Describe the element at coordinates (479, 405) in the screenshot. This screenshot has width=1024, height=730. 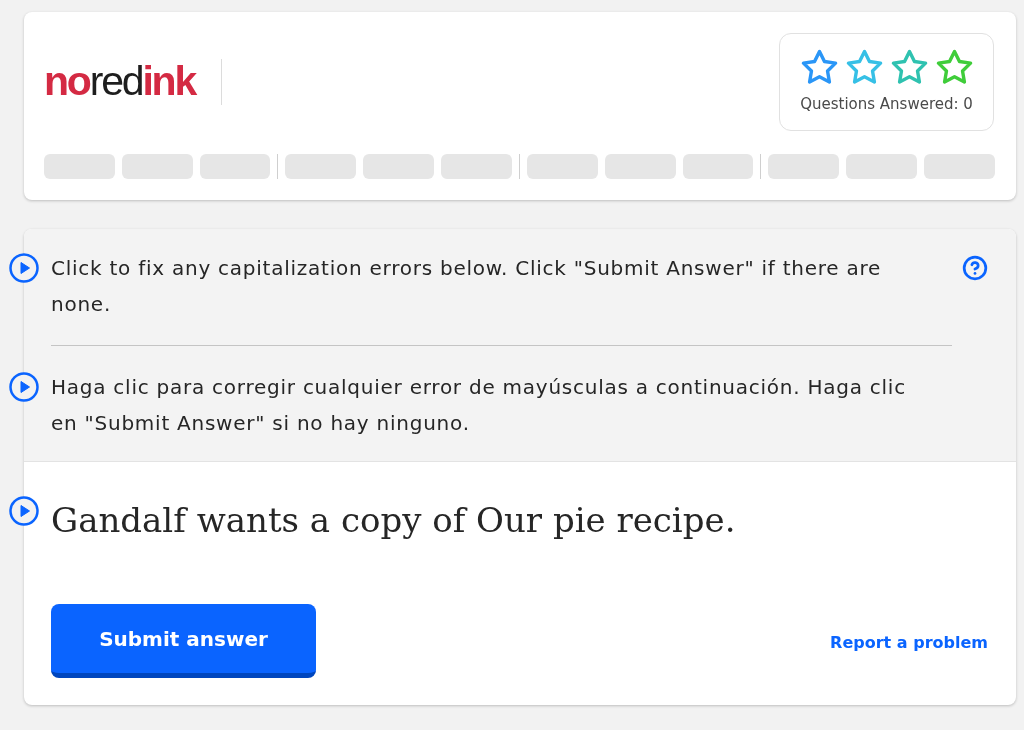
I see `instruction-text: Haga clic para corregir cualquier error de mayúsculas a continuación. Haga clic en "Submit Answer" si no hay ninguno.` at that location.